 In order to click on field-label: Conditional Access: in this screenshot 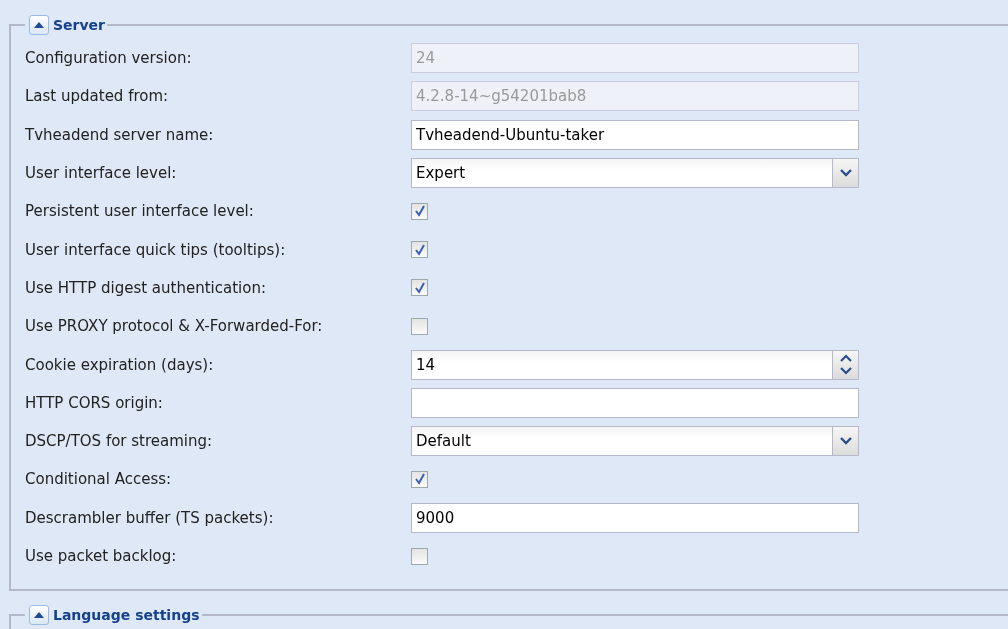, I will do `click(99, 479)`.